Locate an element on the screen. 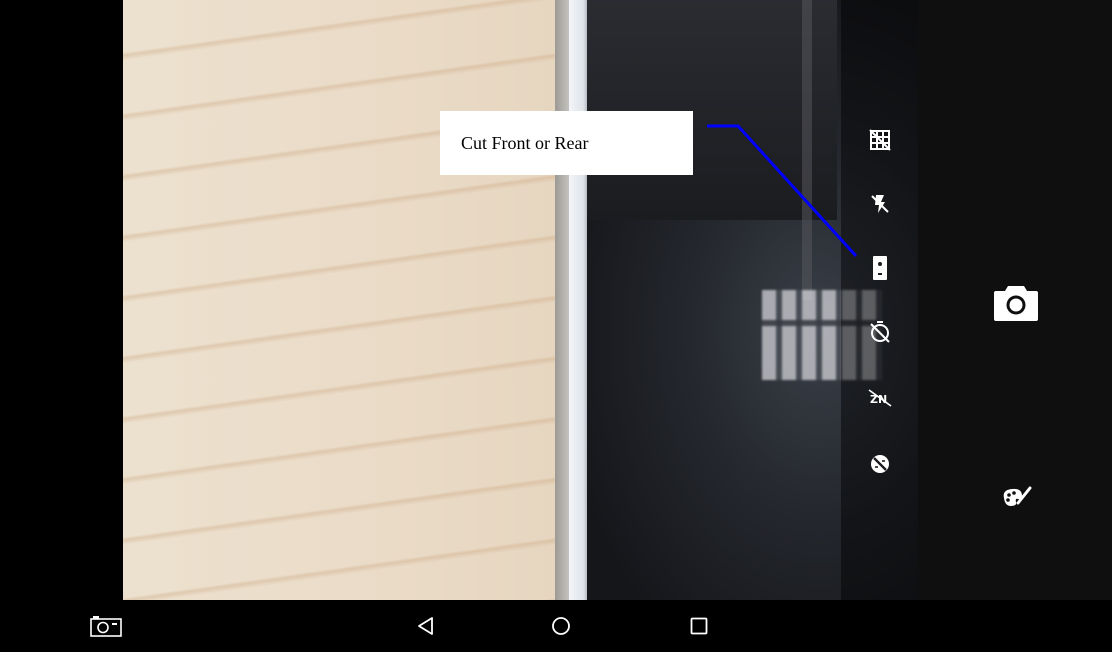 The height and width of the screenshot is (652, 1112). preview-edge is located at coordinates (562, 300).